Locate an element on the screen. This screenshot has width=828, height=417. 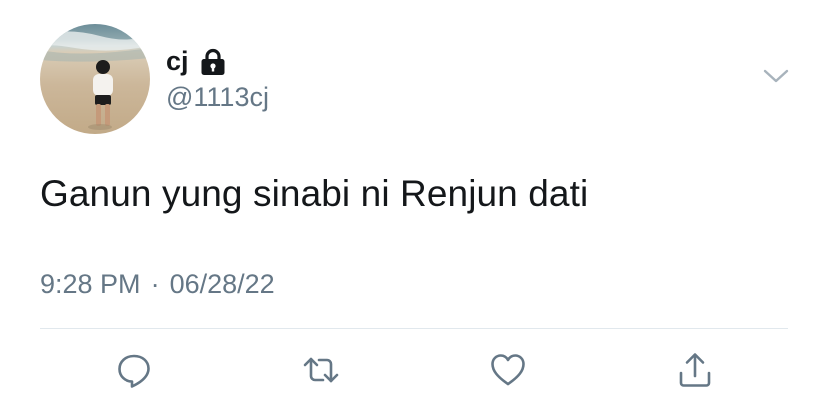
share-button is located at coordinates (695, 370).